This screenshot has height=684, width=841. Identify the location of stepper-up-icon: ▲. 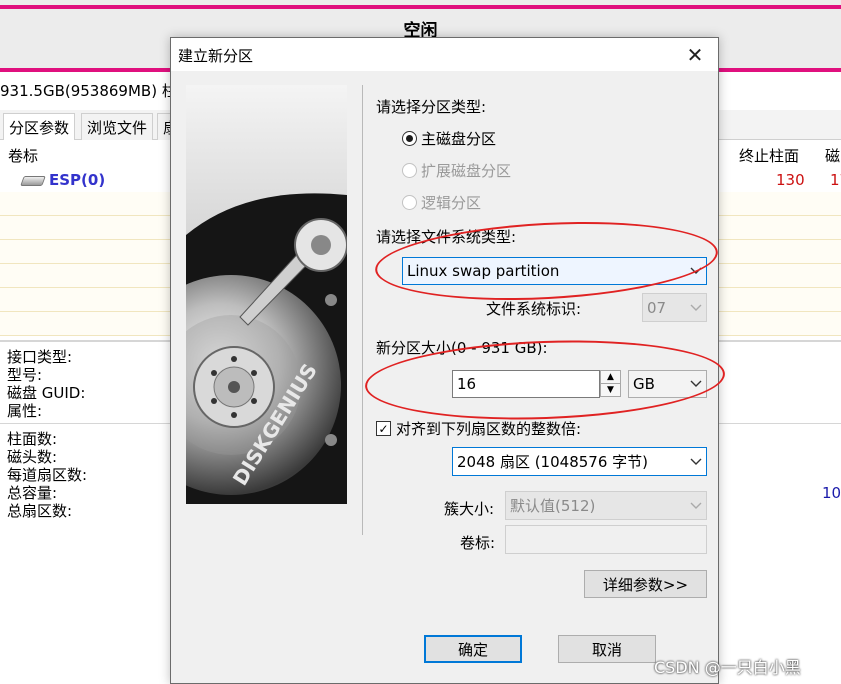
(610, 377).